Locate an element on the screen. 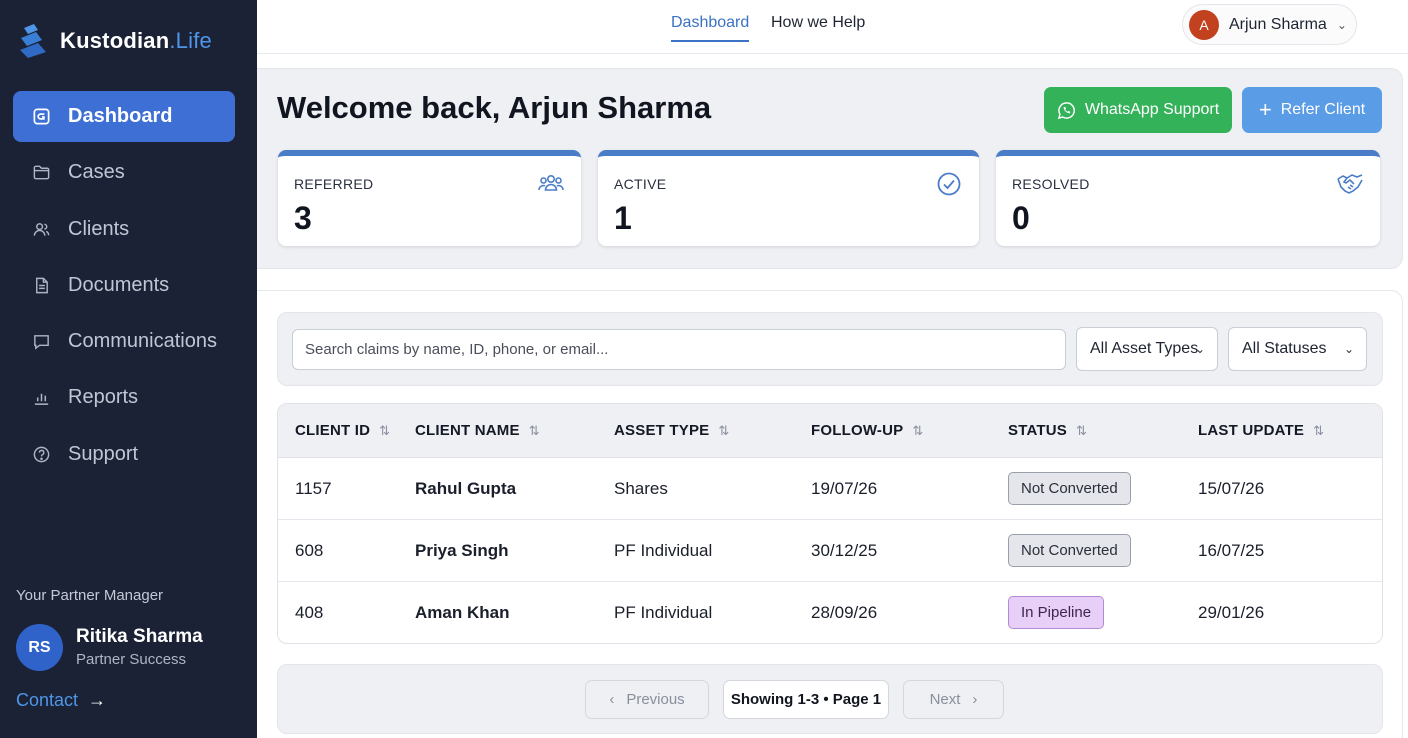  bar-chart-icon is located at coordinates (41, 398).